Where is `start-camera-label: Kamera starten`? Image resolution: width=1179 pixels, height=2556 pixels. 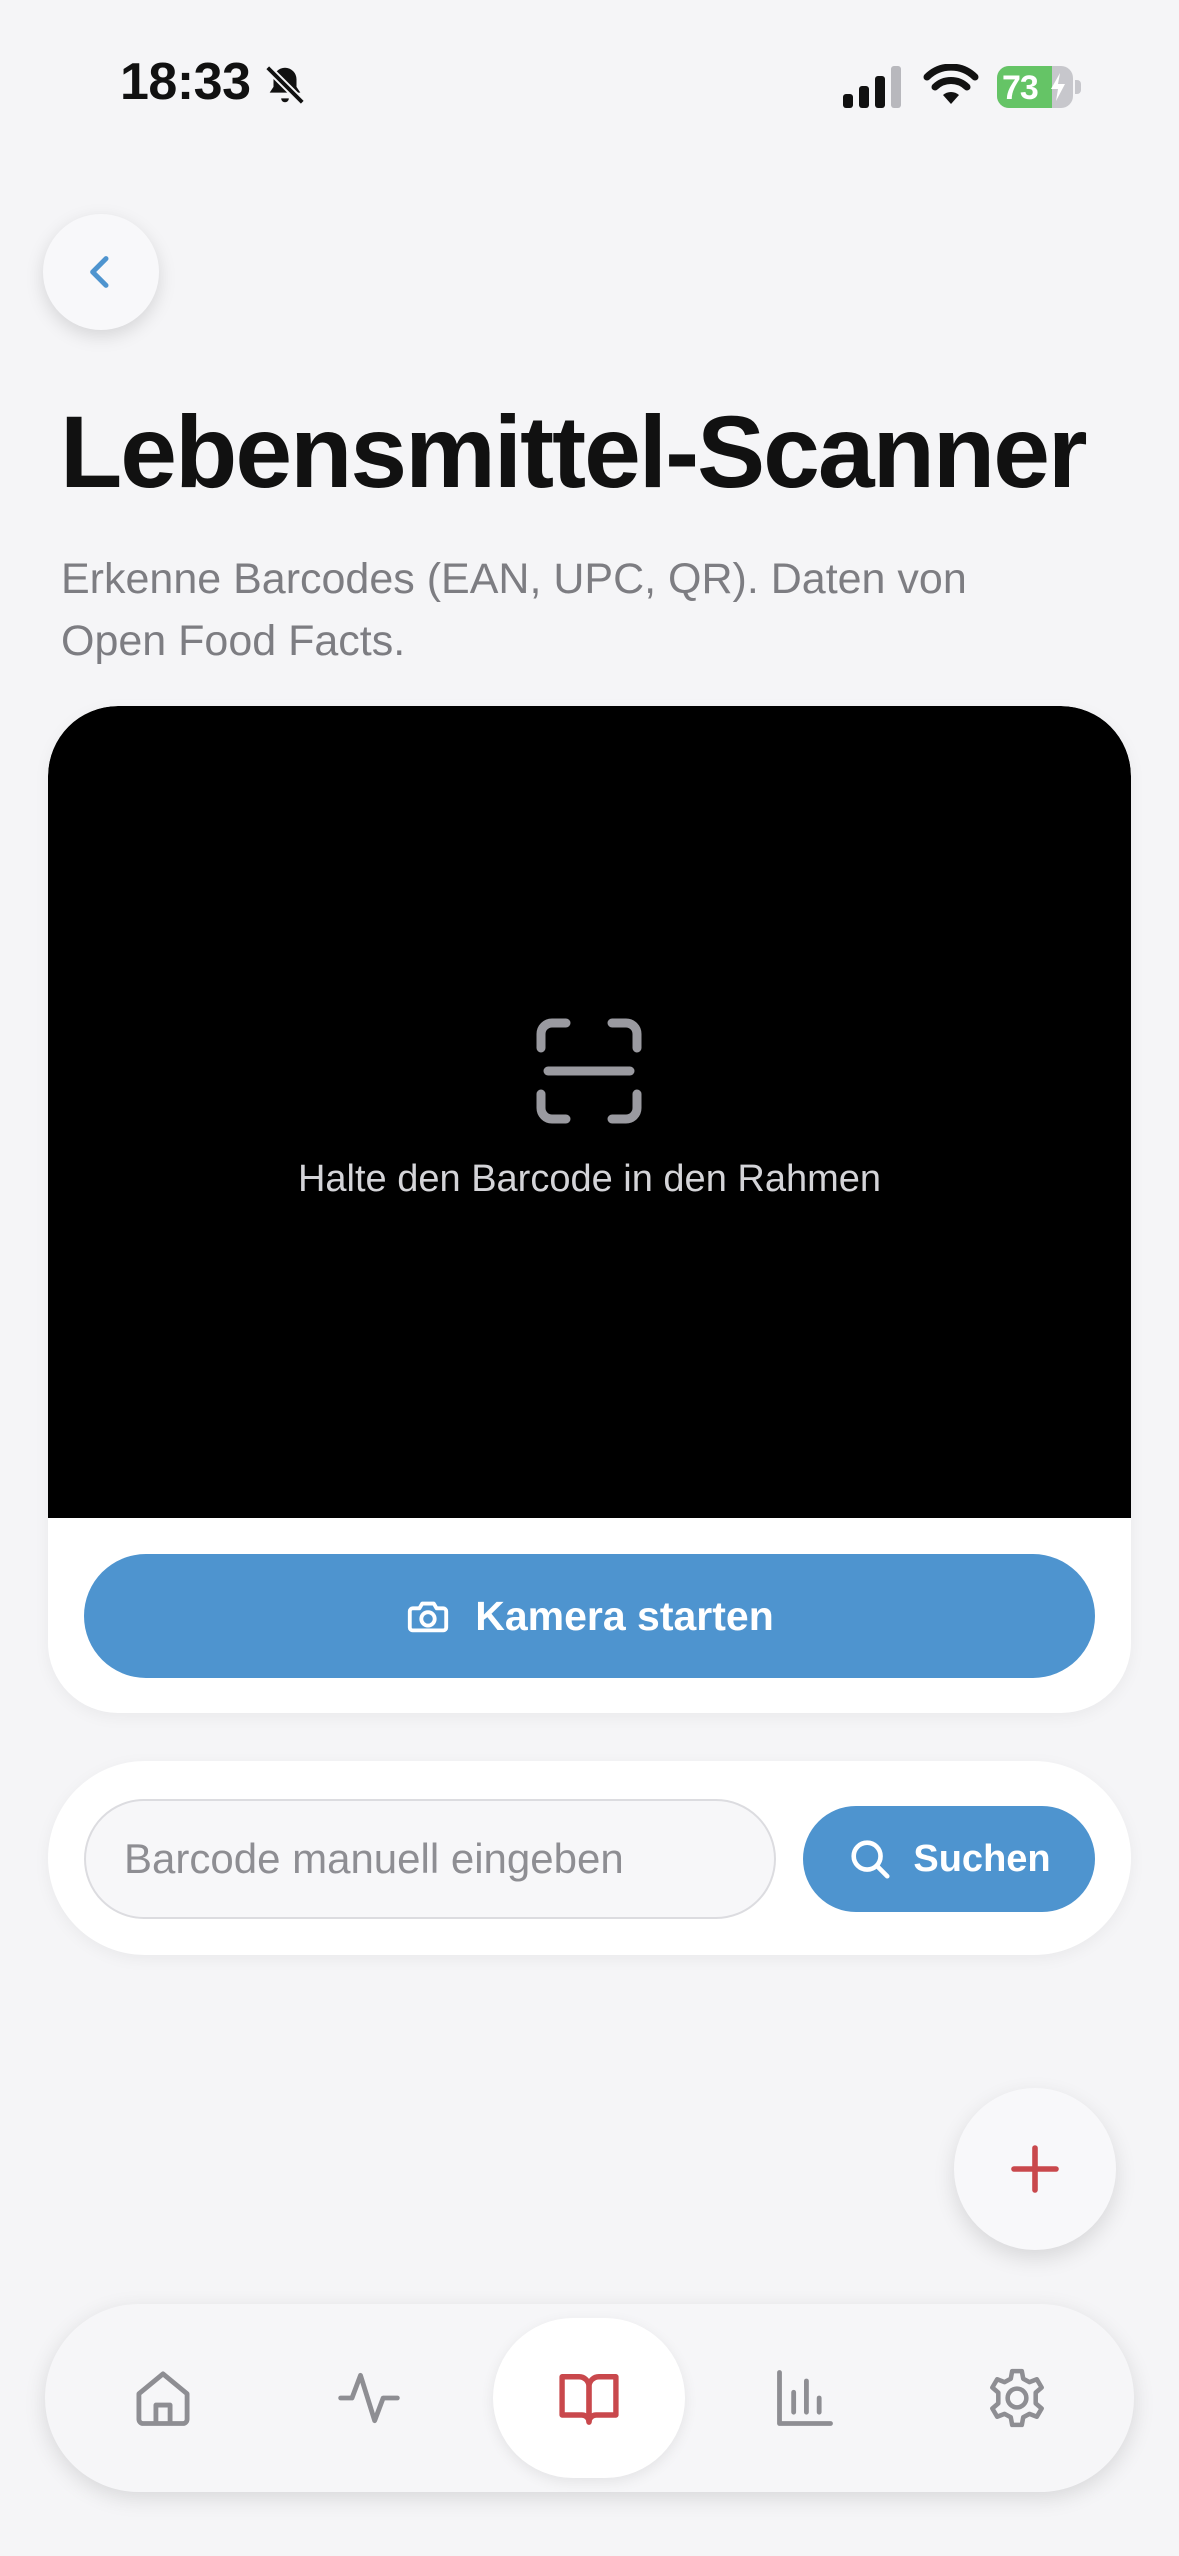 start-camera-label: Kamera starten is located at coordinates (624, 1615).